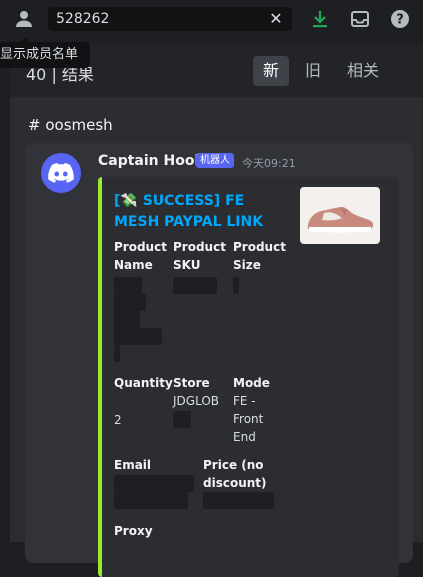 This screenshot has height=577, width=423. What do you see at coordinates (151, 161) in the screenshot?
I see `message-author: Captain Hook` at bounding box center [151, 161].